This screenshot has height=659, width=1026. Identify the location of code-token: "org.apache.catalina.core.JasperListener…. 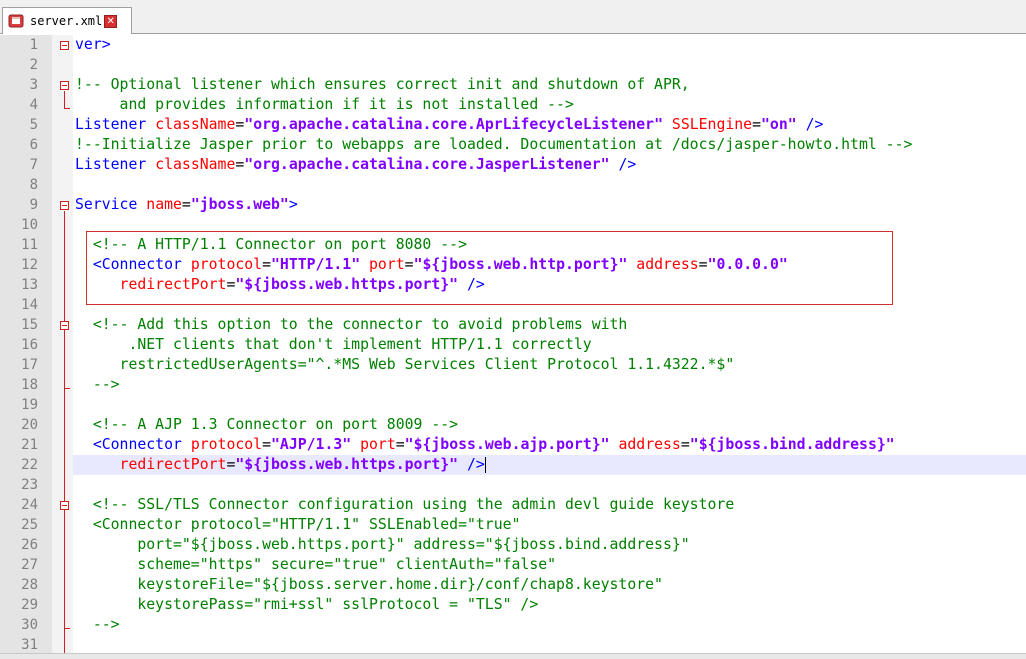
(427, 164).